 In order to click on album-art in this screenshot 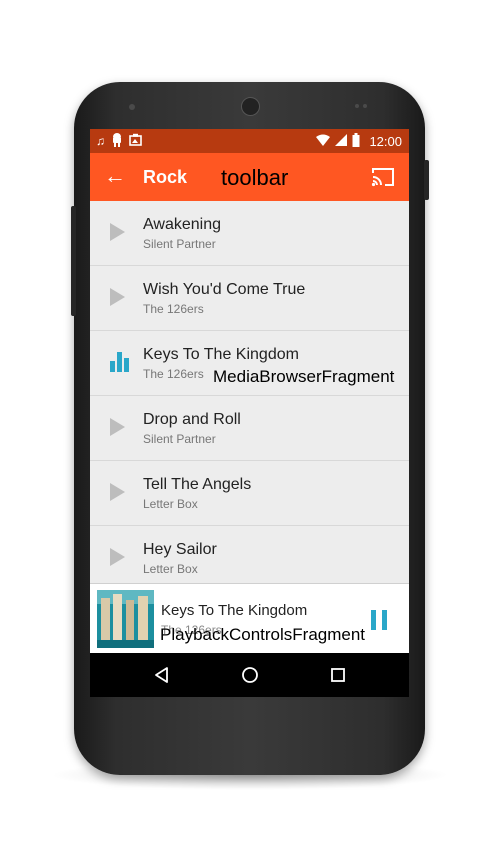, I will do `click(125, 619)`.